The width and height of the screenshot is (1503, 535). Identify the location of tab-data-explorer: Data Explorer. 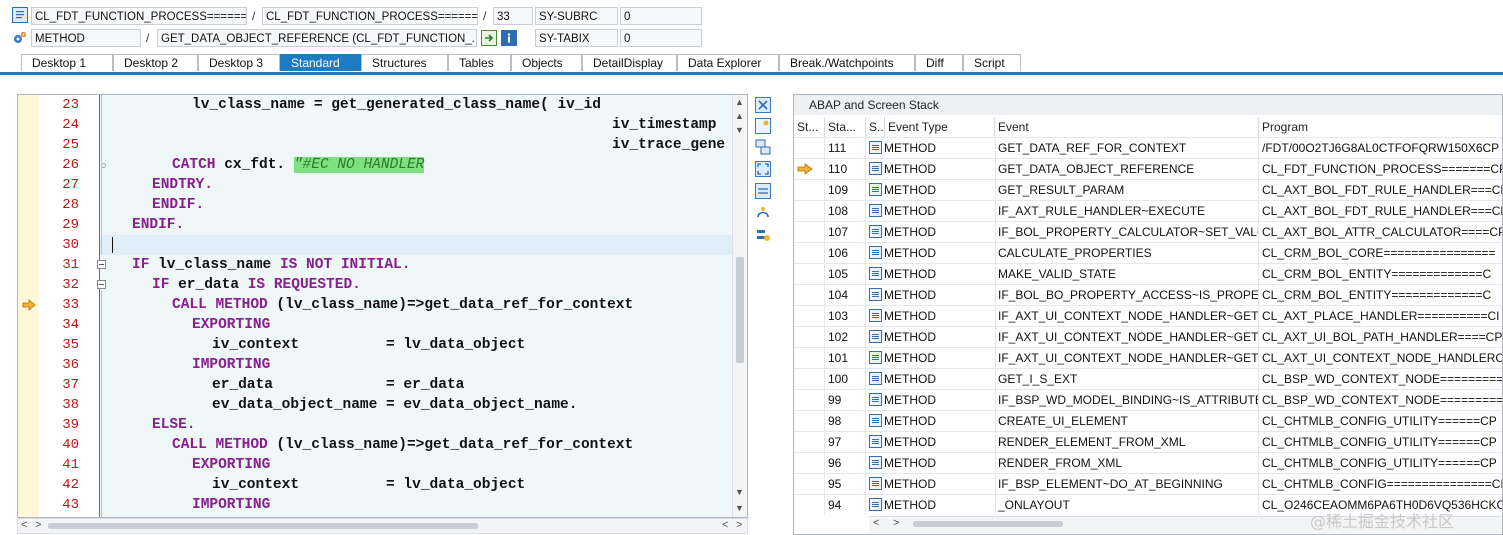
(728, 62).